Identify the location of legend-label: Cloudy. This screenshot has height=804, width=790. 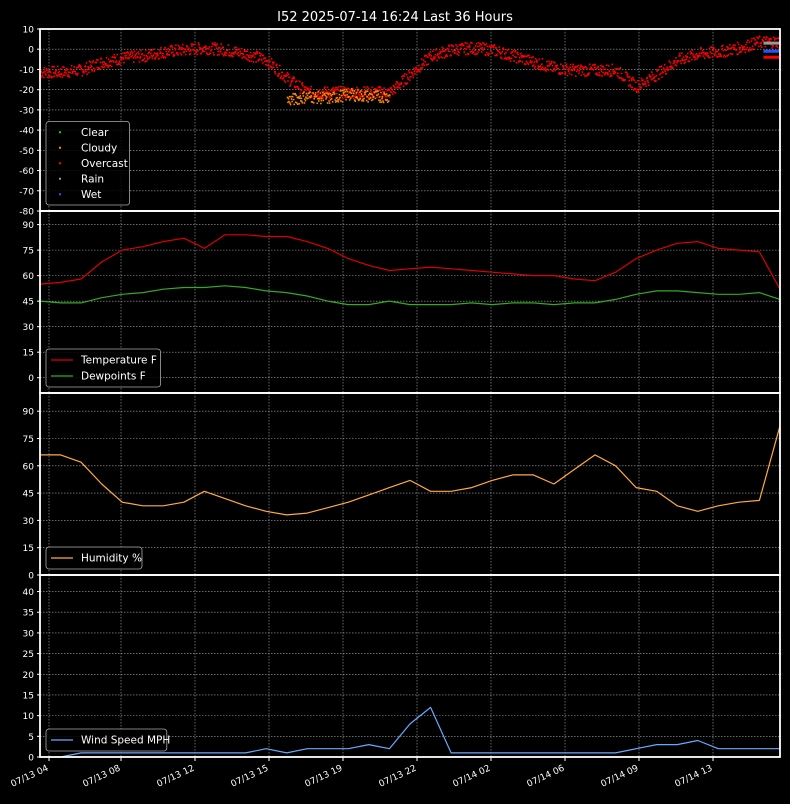
(99, 148).